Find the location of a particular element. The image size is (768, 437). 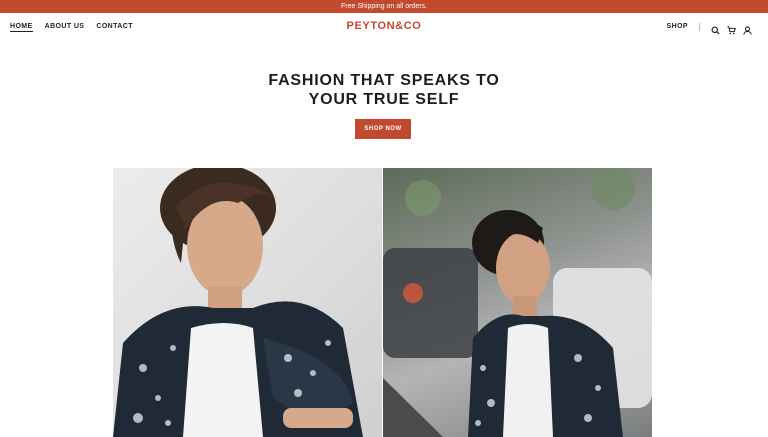

cart-icon is located at coordinates (731, 28).